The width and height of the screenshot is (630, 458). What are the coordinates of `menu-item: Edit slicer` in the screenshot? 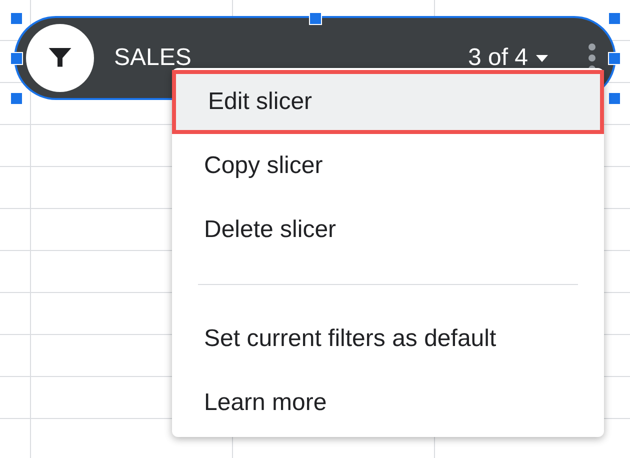 It's located at (388, 102).